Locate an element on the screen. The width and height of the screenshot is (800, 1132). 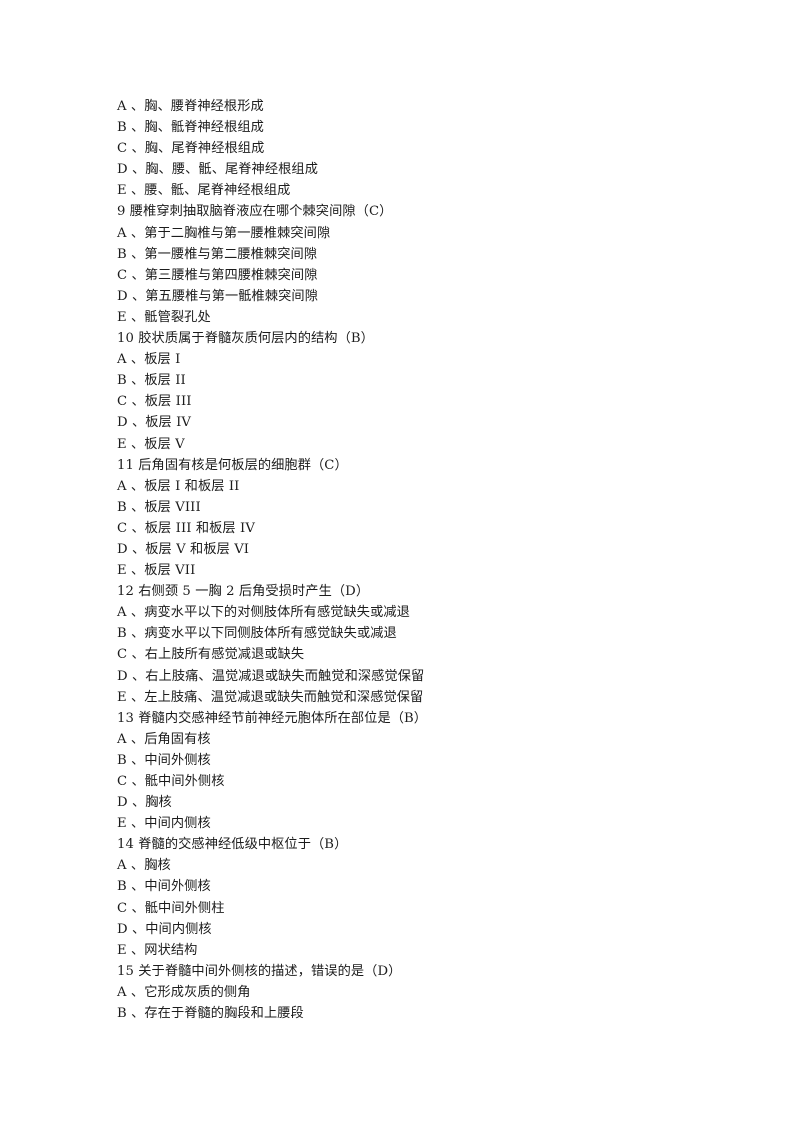
answer-option: A 、后角固有核 is located at coordinates (164, 739).